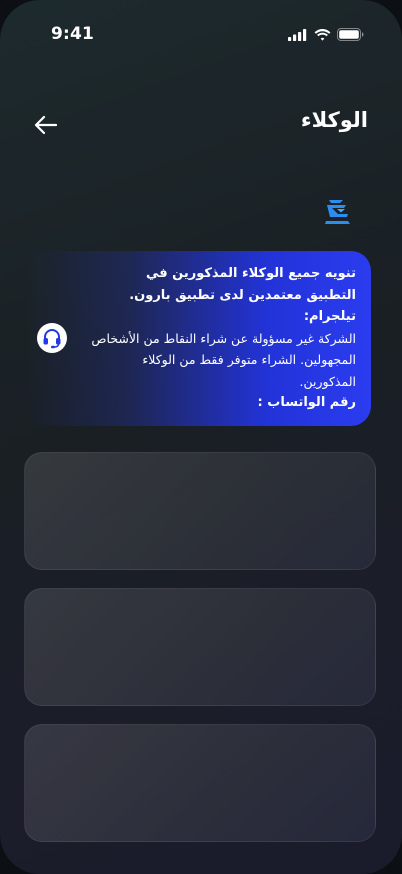  What do you see at coordinates (297, 34) in the screenshot?
I see `signal-icon` at bounding box center [297, 34].